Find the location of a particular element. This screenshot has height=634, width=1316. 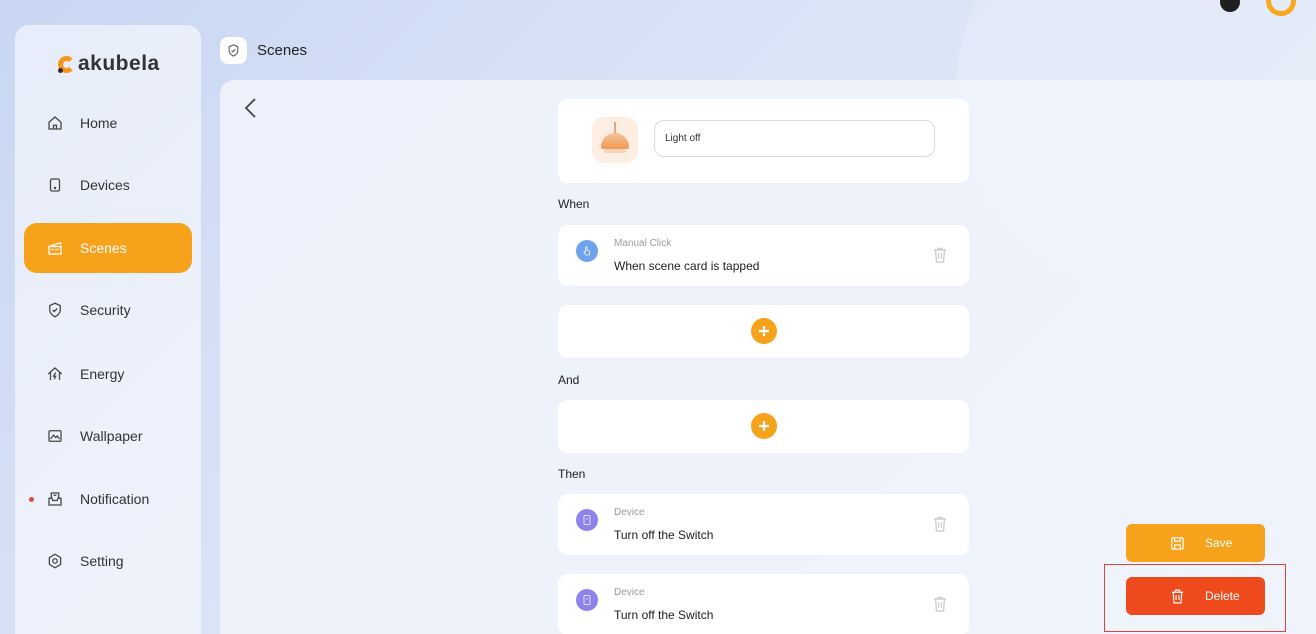

sidebar-item-label: Wallpaper is located at coordinates (111, 436).